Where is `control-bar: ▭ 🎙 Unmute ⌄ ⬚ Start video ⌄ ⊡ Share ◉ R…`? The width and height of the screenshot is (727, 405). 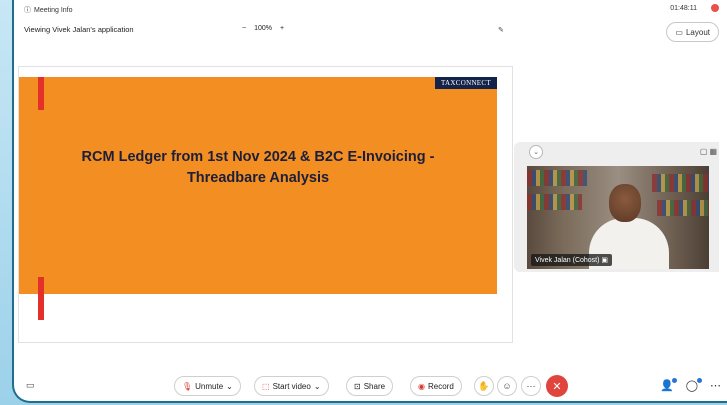 control-bar: ▭ 🎙 Unmute ⌄ ⬚ Start video ⌄ ⊡ Share ◉ R… is located at coordinates (370, 387).